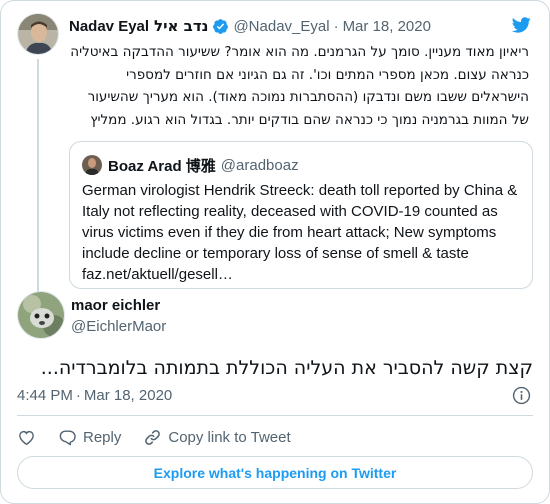 The height and width of the screenshot is (504, 550). I want to click on reply-button: Reply, so click(89, 437).